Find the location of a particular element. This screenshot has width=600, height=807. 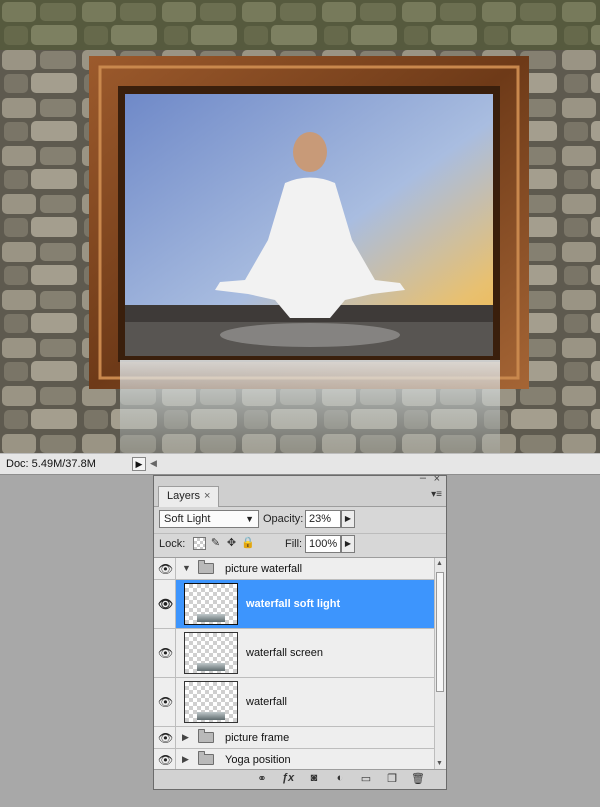

scroll-down-arrow: ▼ is located at coordinates (439, 763).